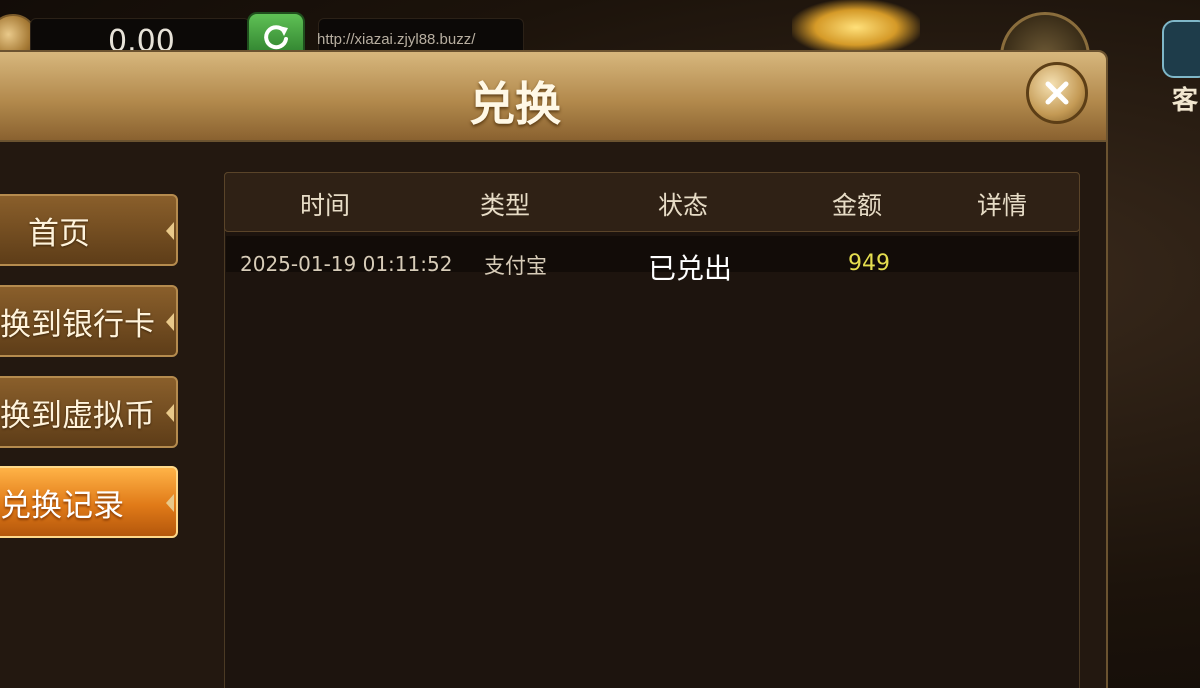 Image resolution: width=1200 pixels, height=688 pixels. I want to click on menu-item-bank-card: 换到银行卡, so click(89, 321).